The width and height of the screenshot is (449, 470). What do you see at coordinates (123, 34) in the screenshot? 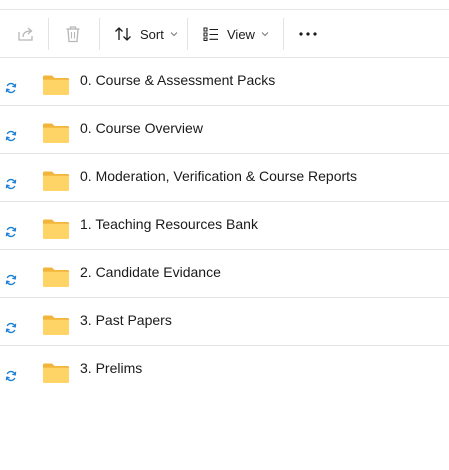
I see `sort-icon` at bounding box center [123, 34].